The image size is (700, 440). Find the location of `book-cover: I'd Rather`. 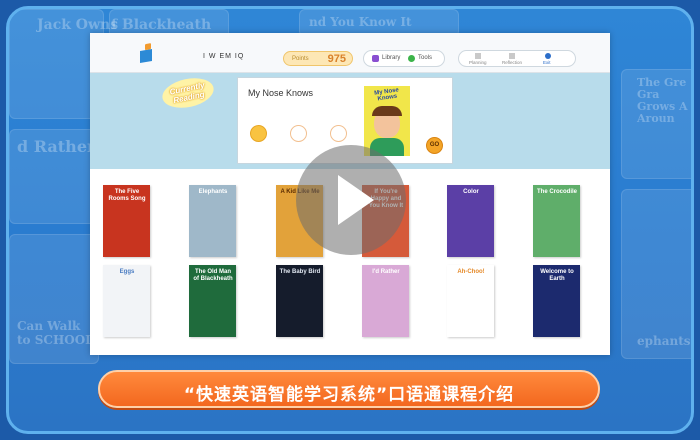

book-cover: I'd Rather is located at coordinates (385, 301).